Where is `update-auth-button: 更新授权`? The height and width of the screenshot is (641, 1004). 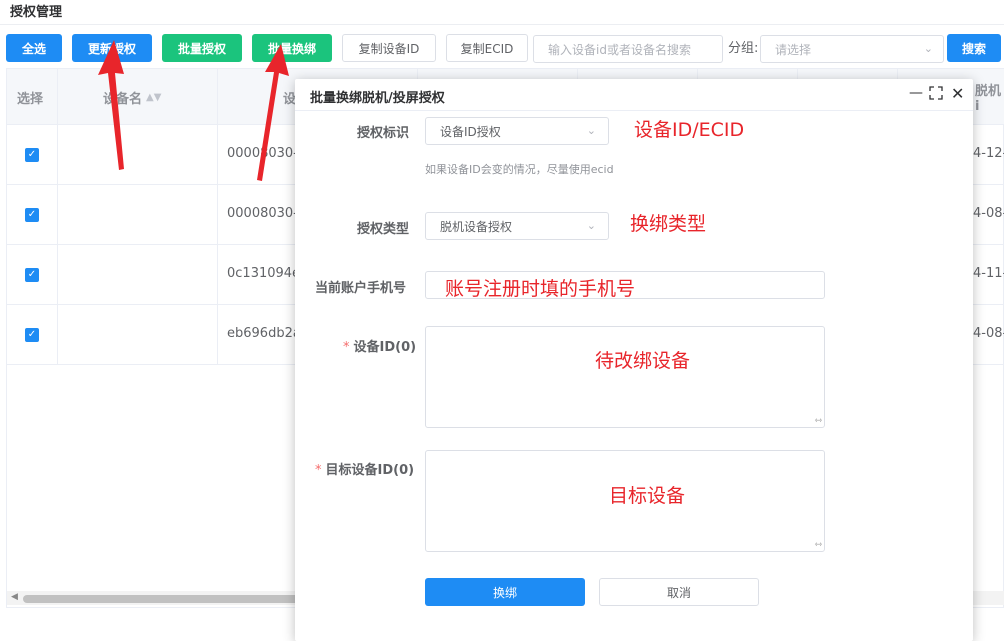 update-auth-button: 更新授权 is located at coordinates (112, 48).